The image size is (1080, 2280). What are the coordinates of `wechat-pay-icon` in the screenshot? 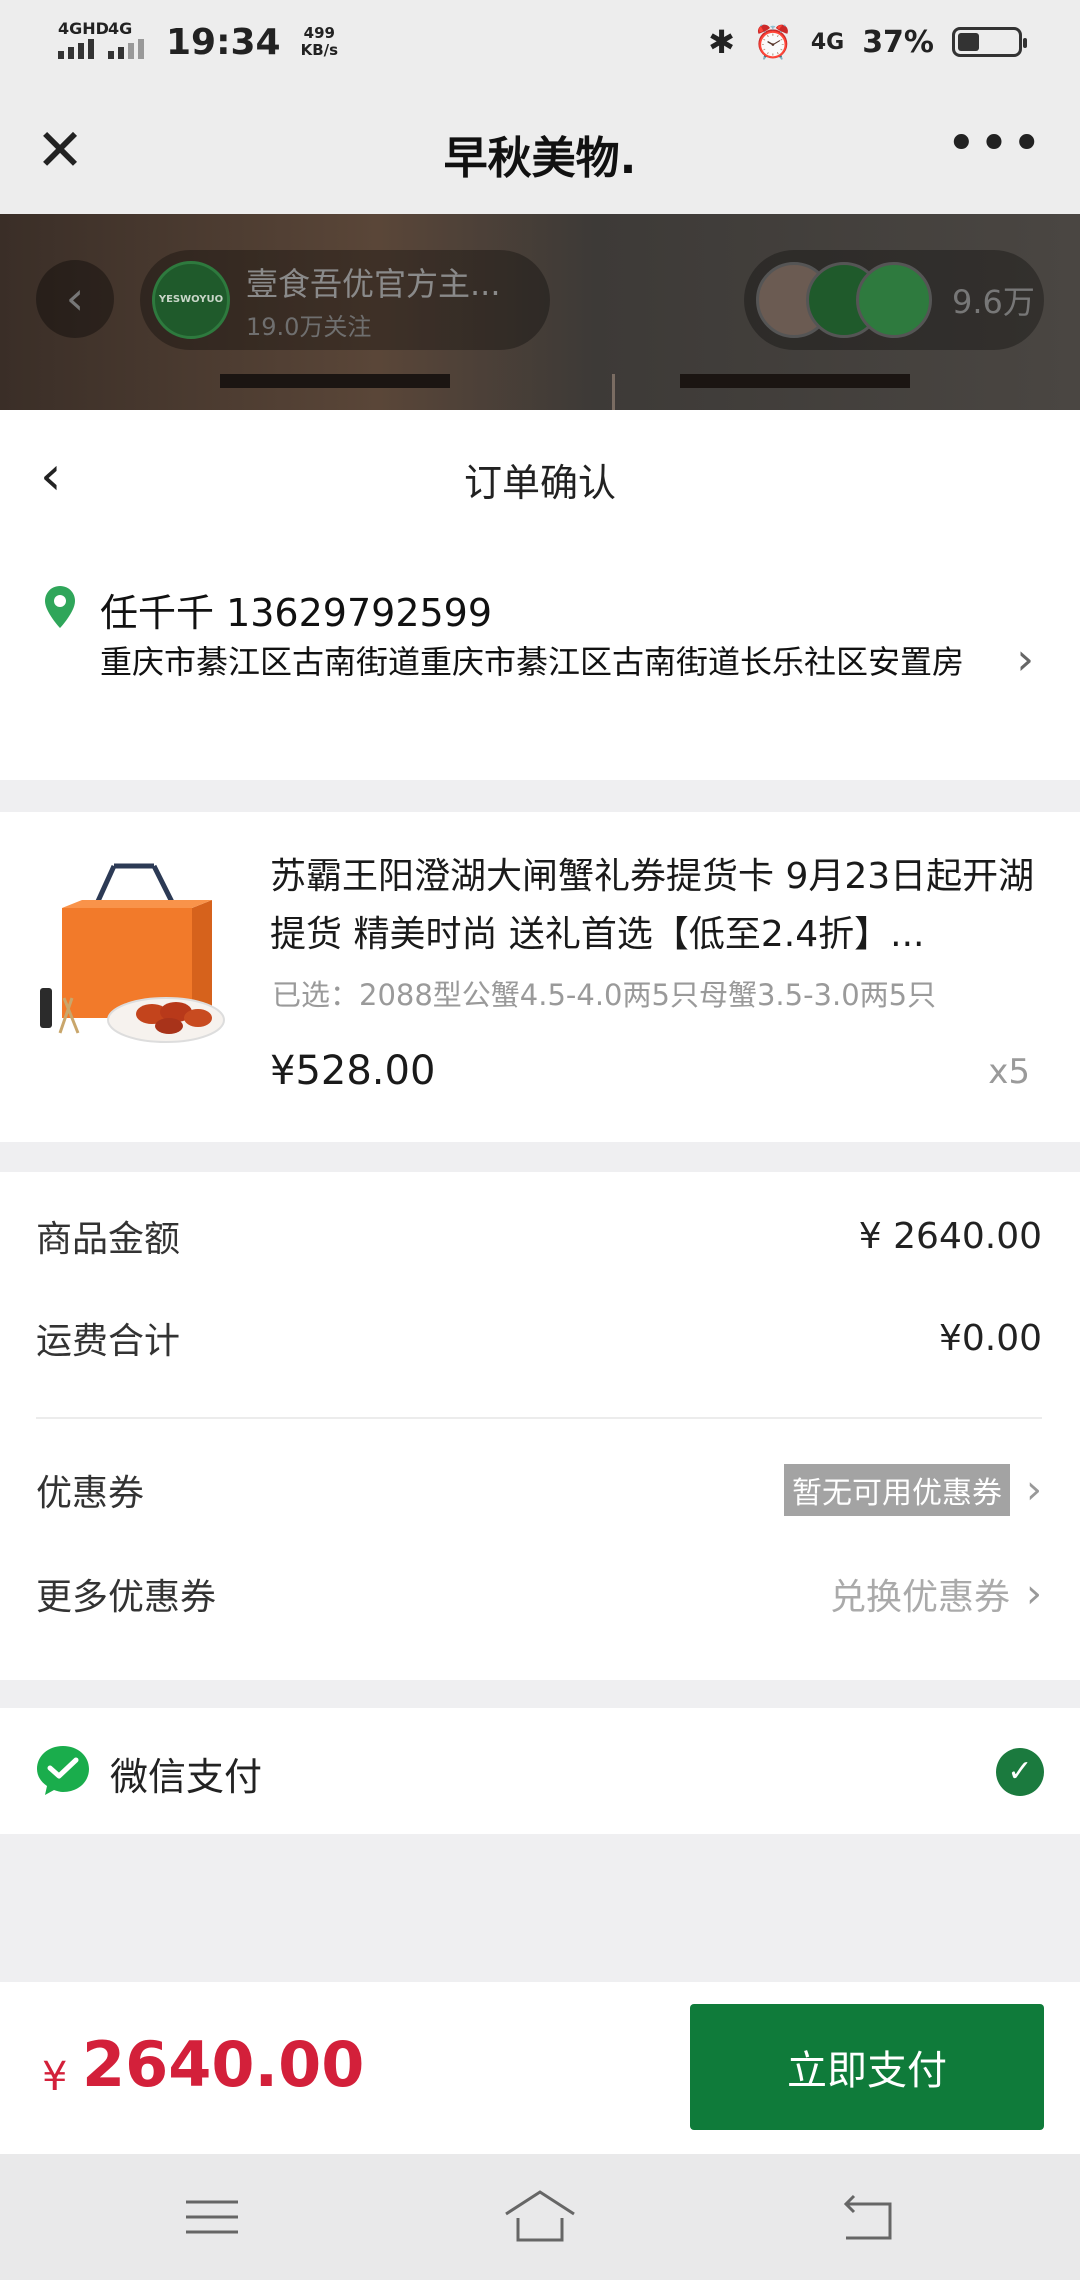 It's located at (63, 1770).